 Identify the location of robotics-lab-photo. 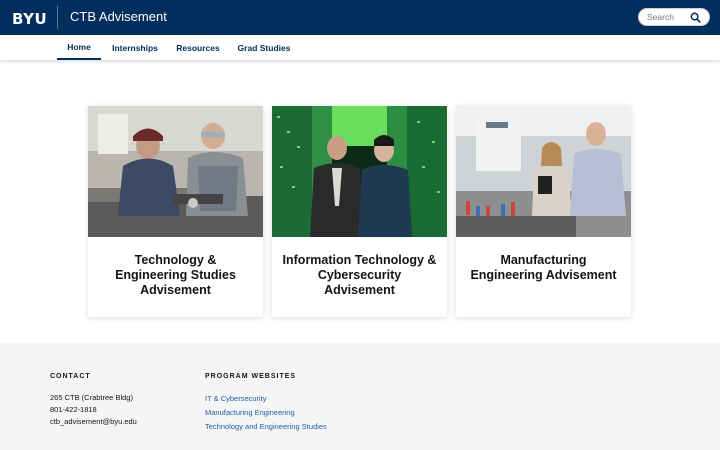
(543, 171).